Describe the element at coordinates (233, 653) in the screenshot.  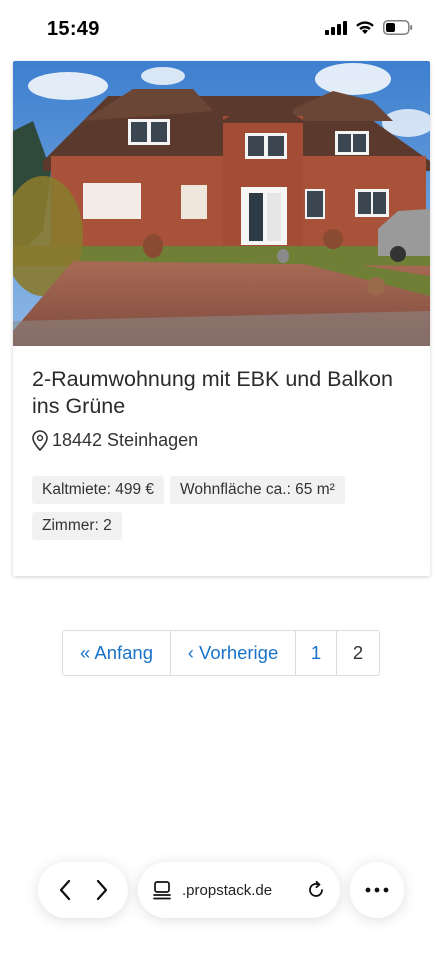
I see `pagination-previous: ‹ Vorherige` at that location.